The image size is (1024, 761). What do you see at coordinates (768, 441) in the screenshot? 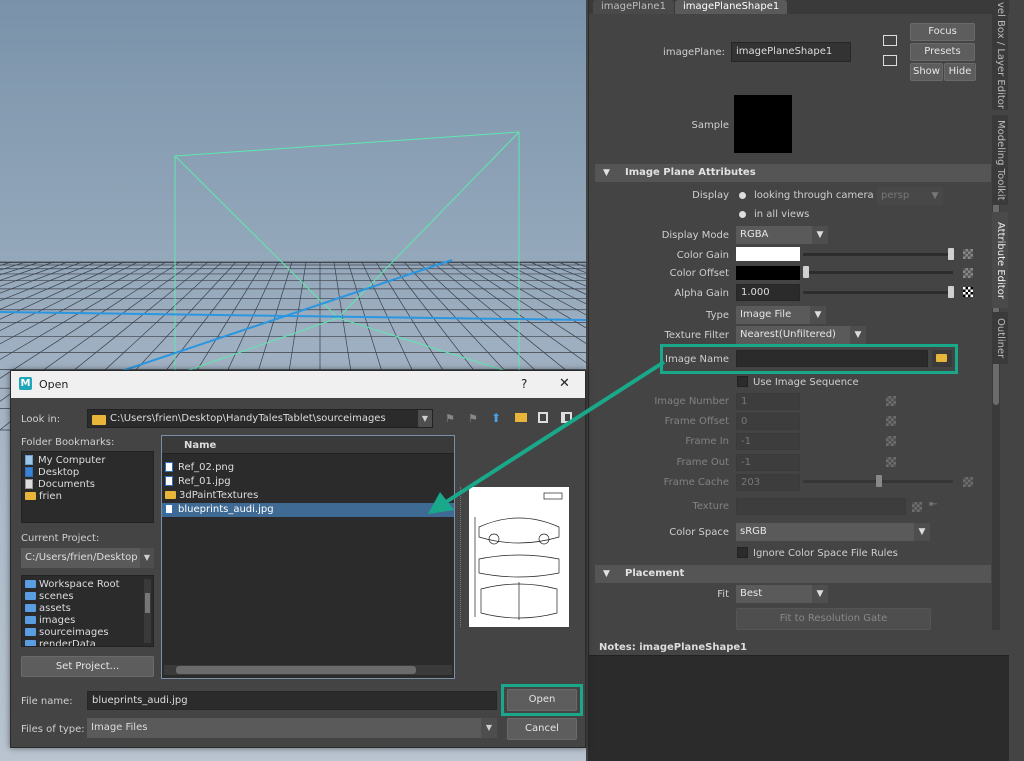
I see `frame-in-field: -1` at bounding box center [768, 441].